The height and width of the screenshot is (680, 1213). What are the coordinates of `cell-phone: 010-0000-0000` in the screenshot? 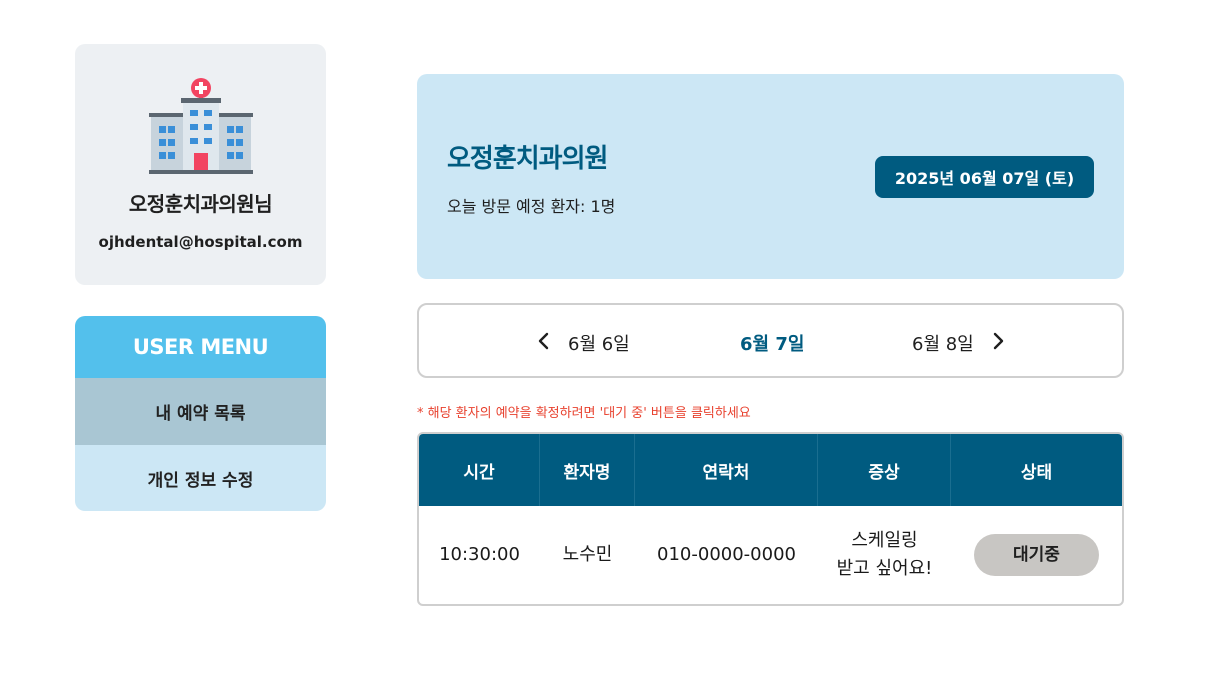 It's located at (726, 554).